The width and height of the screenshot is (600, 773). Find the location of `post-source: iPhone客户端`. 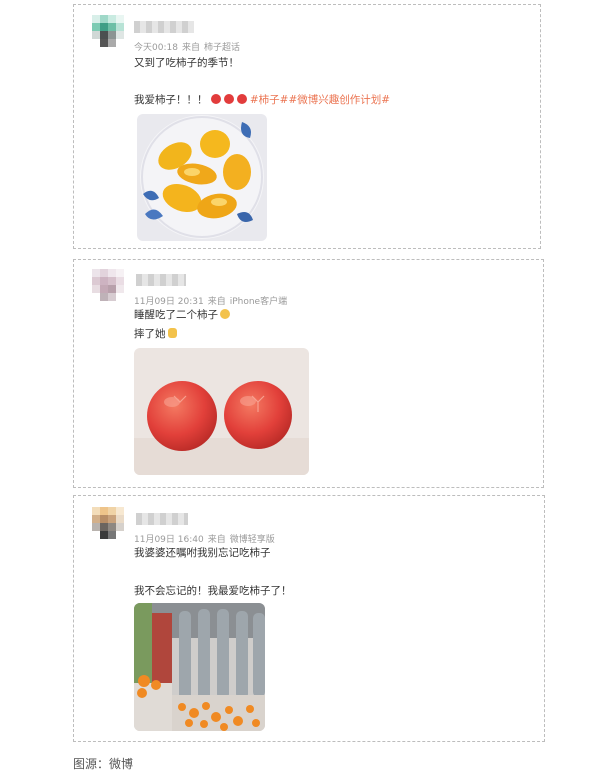

post-source: iPhone客户端 is located at coordinates (258, 302).